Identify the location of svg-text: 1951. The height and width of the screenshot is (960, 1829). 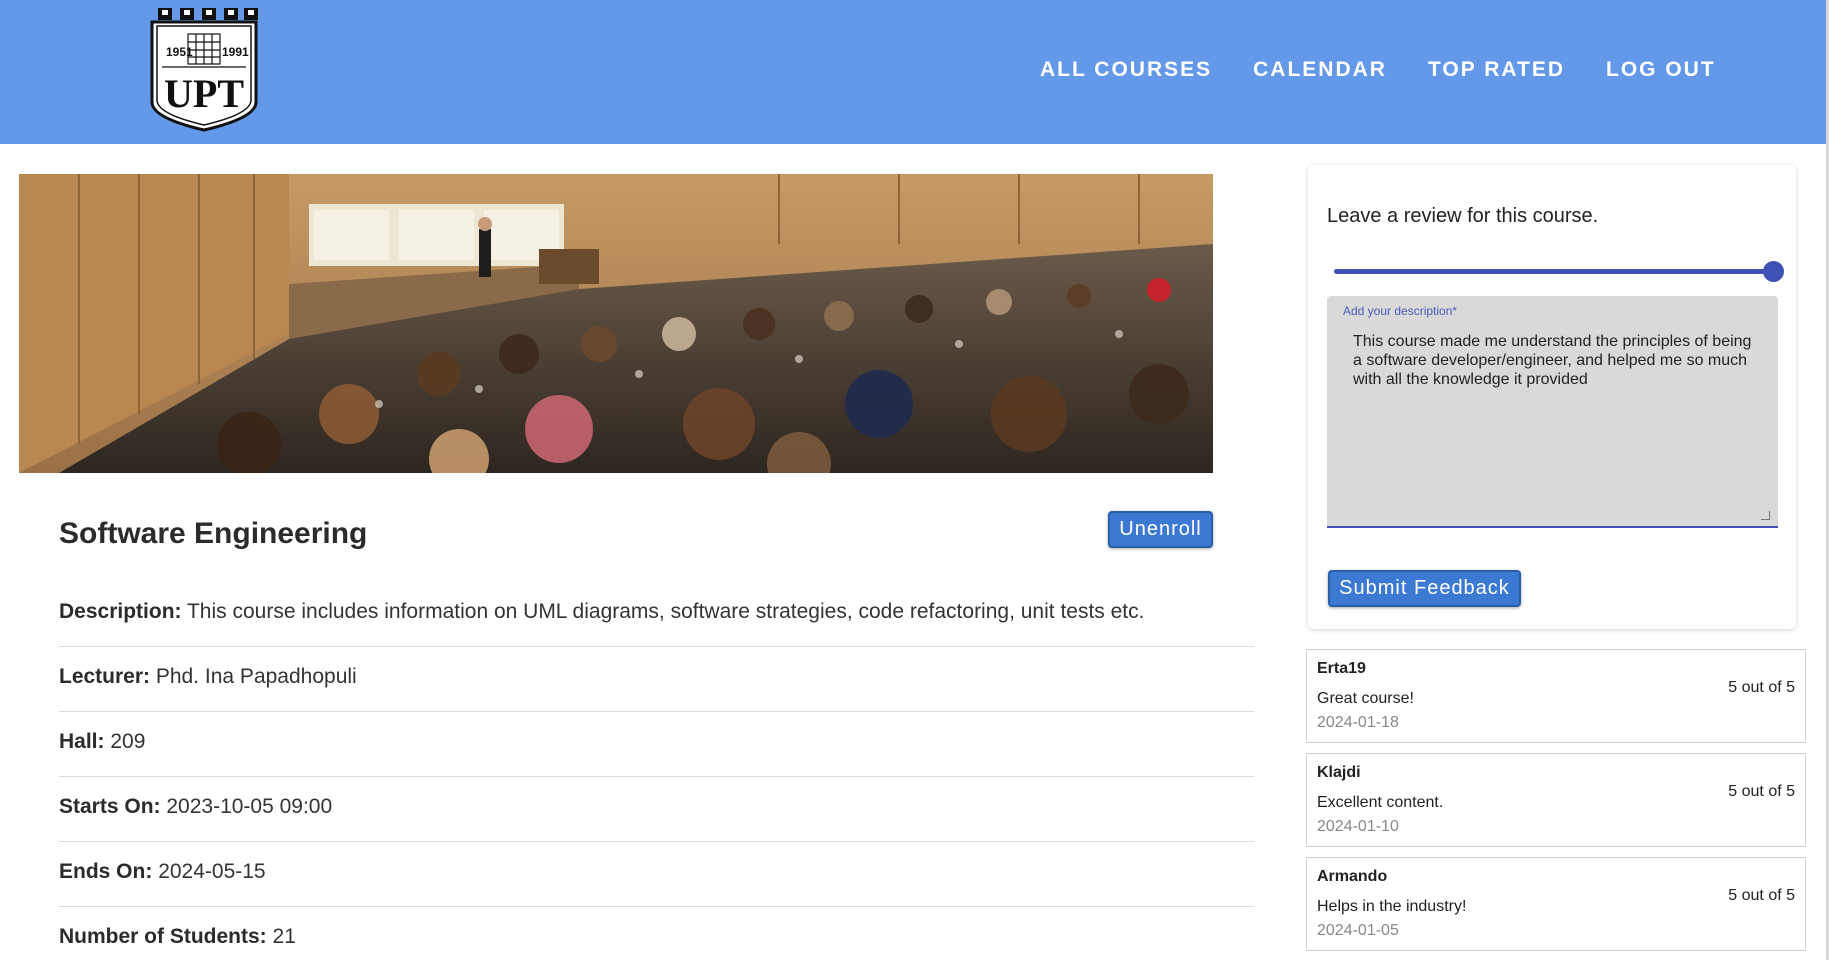
(179, 52).